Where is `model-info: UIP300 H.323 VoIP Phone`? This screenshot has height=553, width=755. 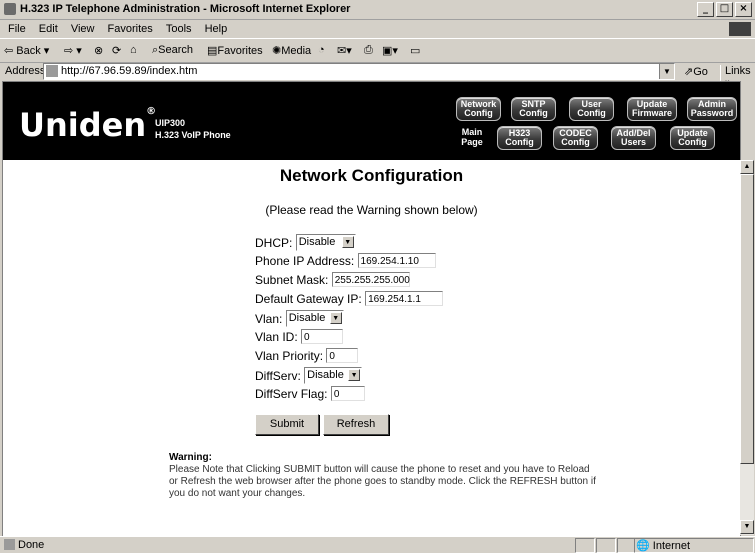 model-info: UIP300 H.323 VoIP Phone is located at coordinates (193, 129).